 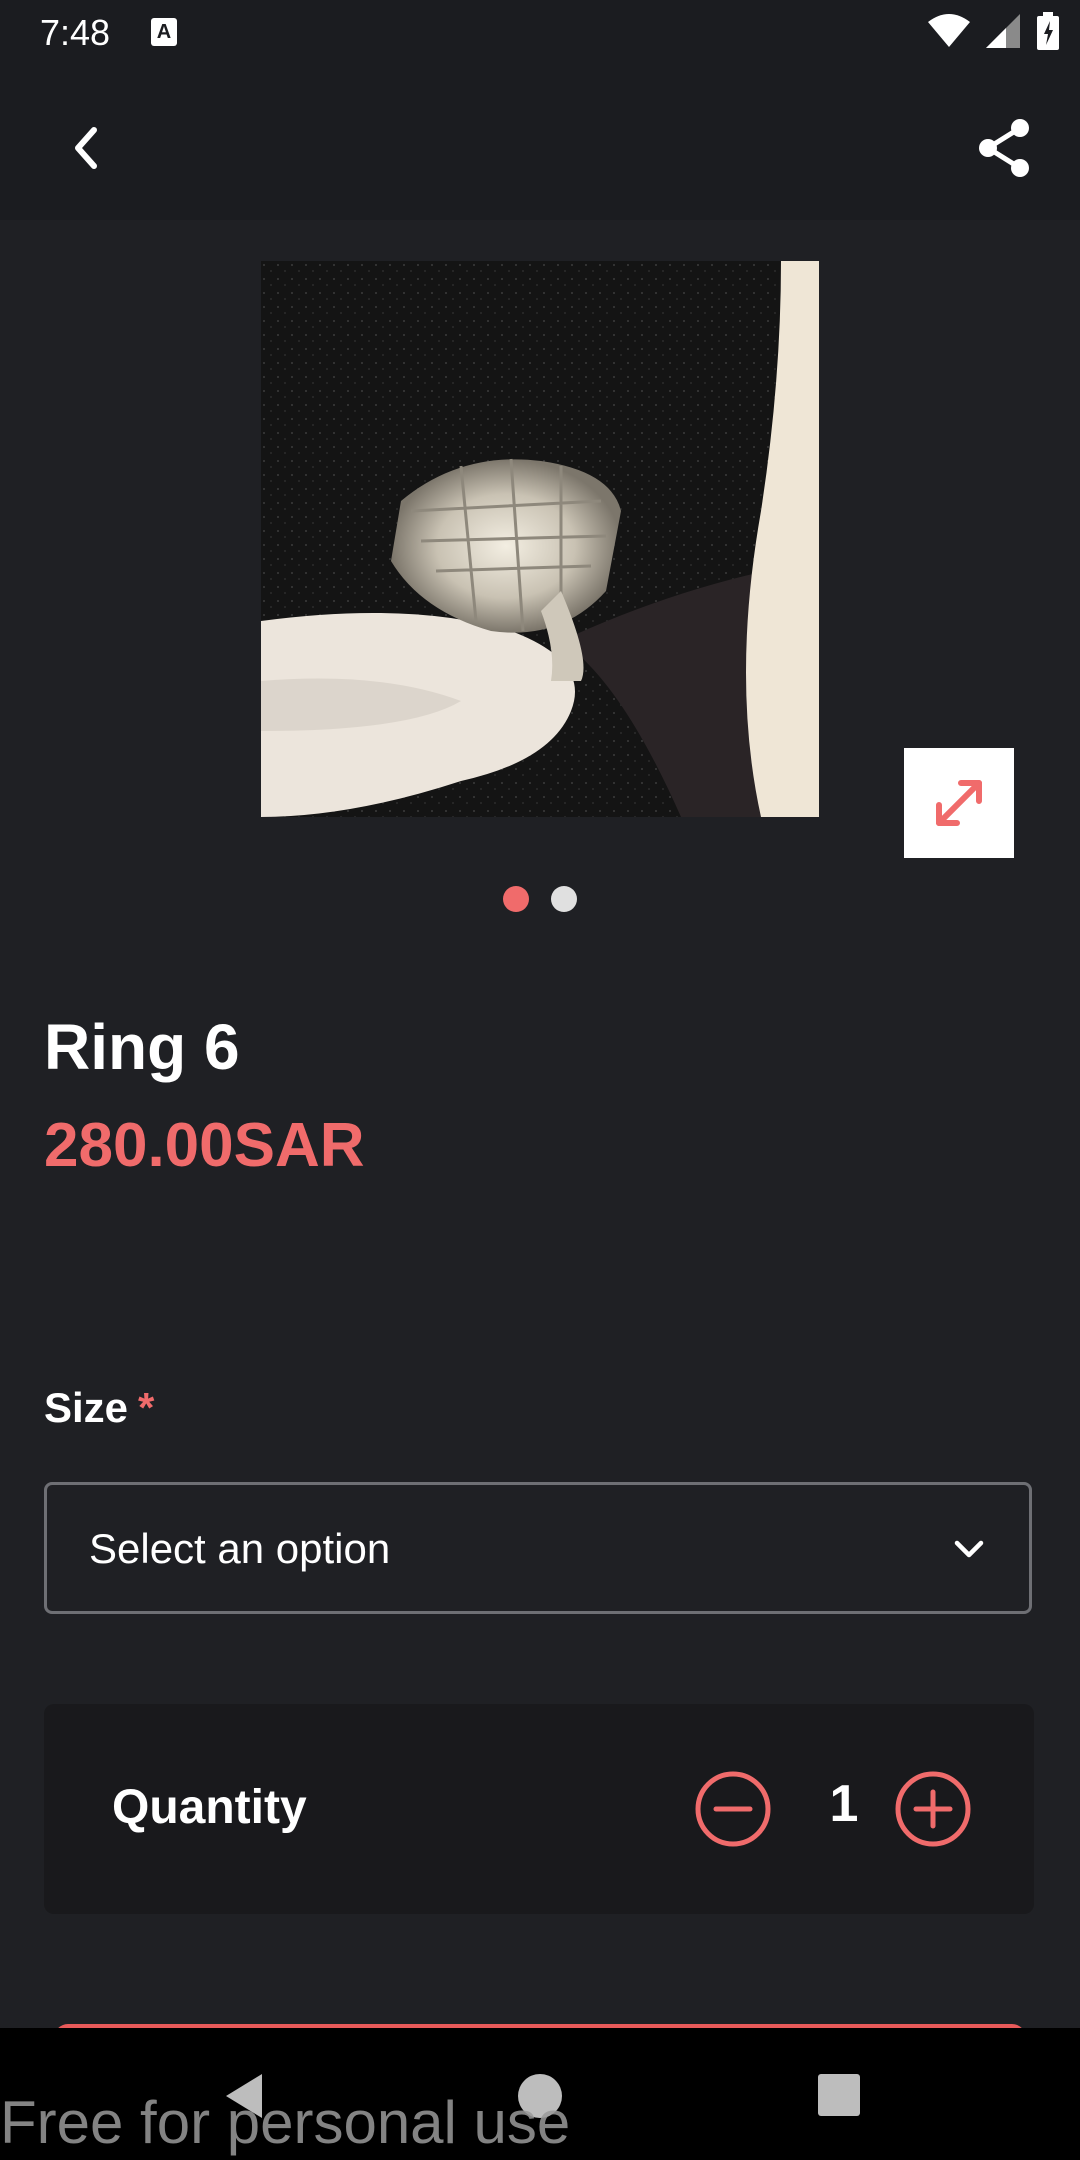 What do you see at coordinates (733, 1809) in the screenshot?
I see `decrease-quantity-button` at bounding box center [733, 1809].